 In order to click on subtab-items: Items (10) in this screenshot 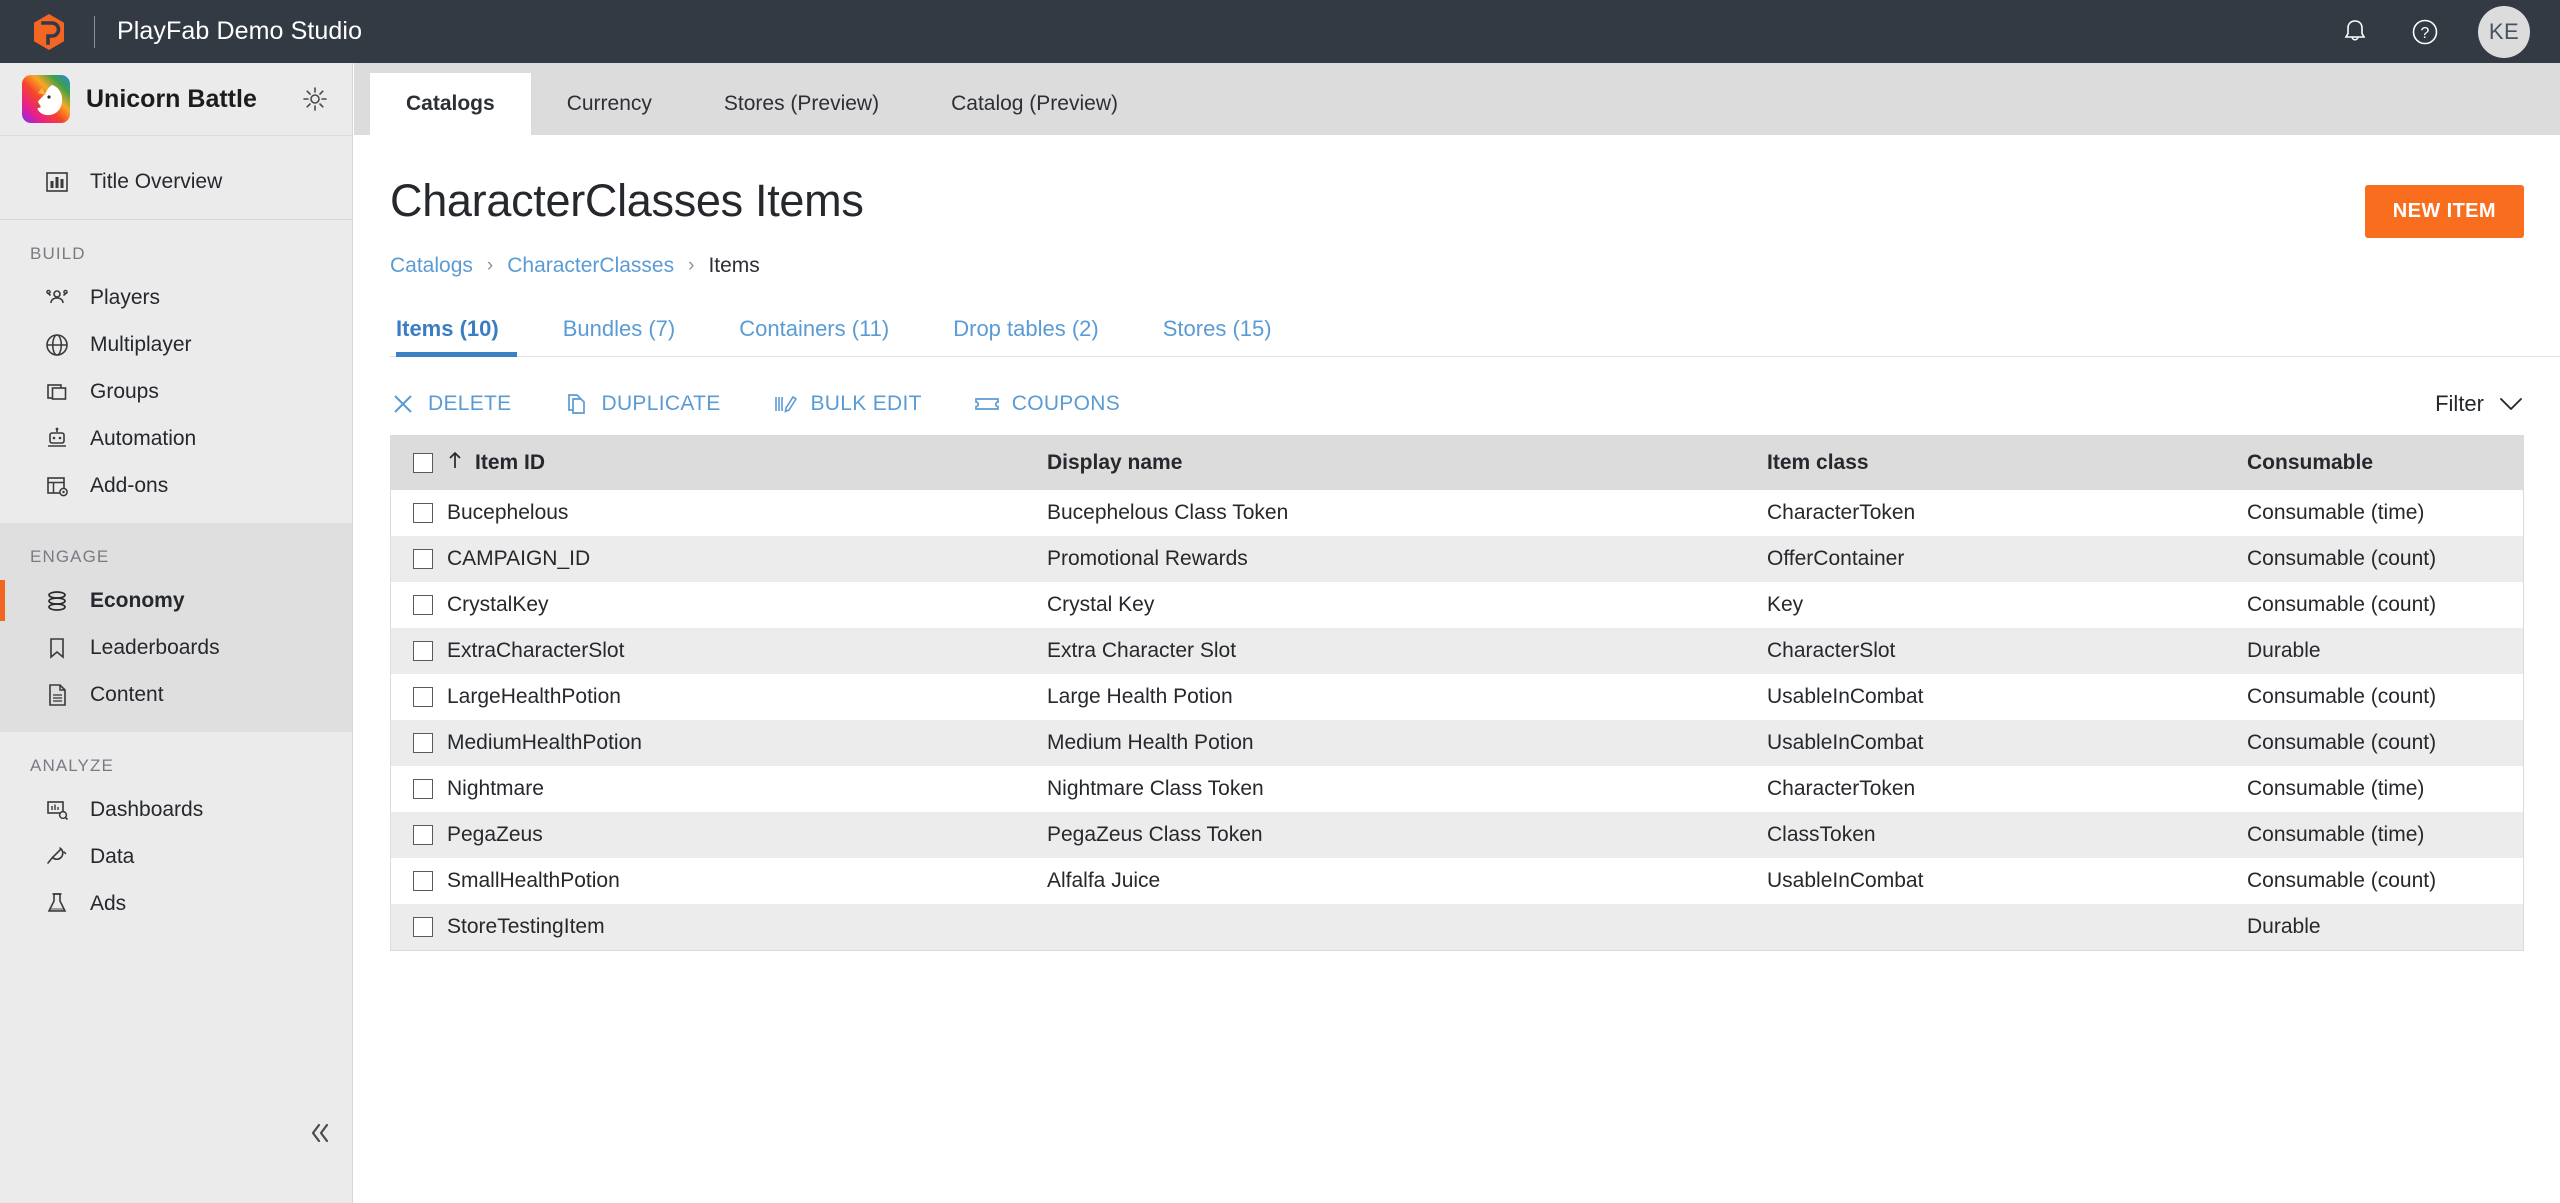, I will do `click(460, 336)`.